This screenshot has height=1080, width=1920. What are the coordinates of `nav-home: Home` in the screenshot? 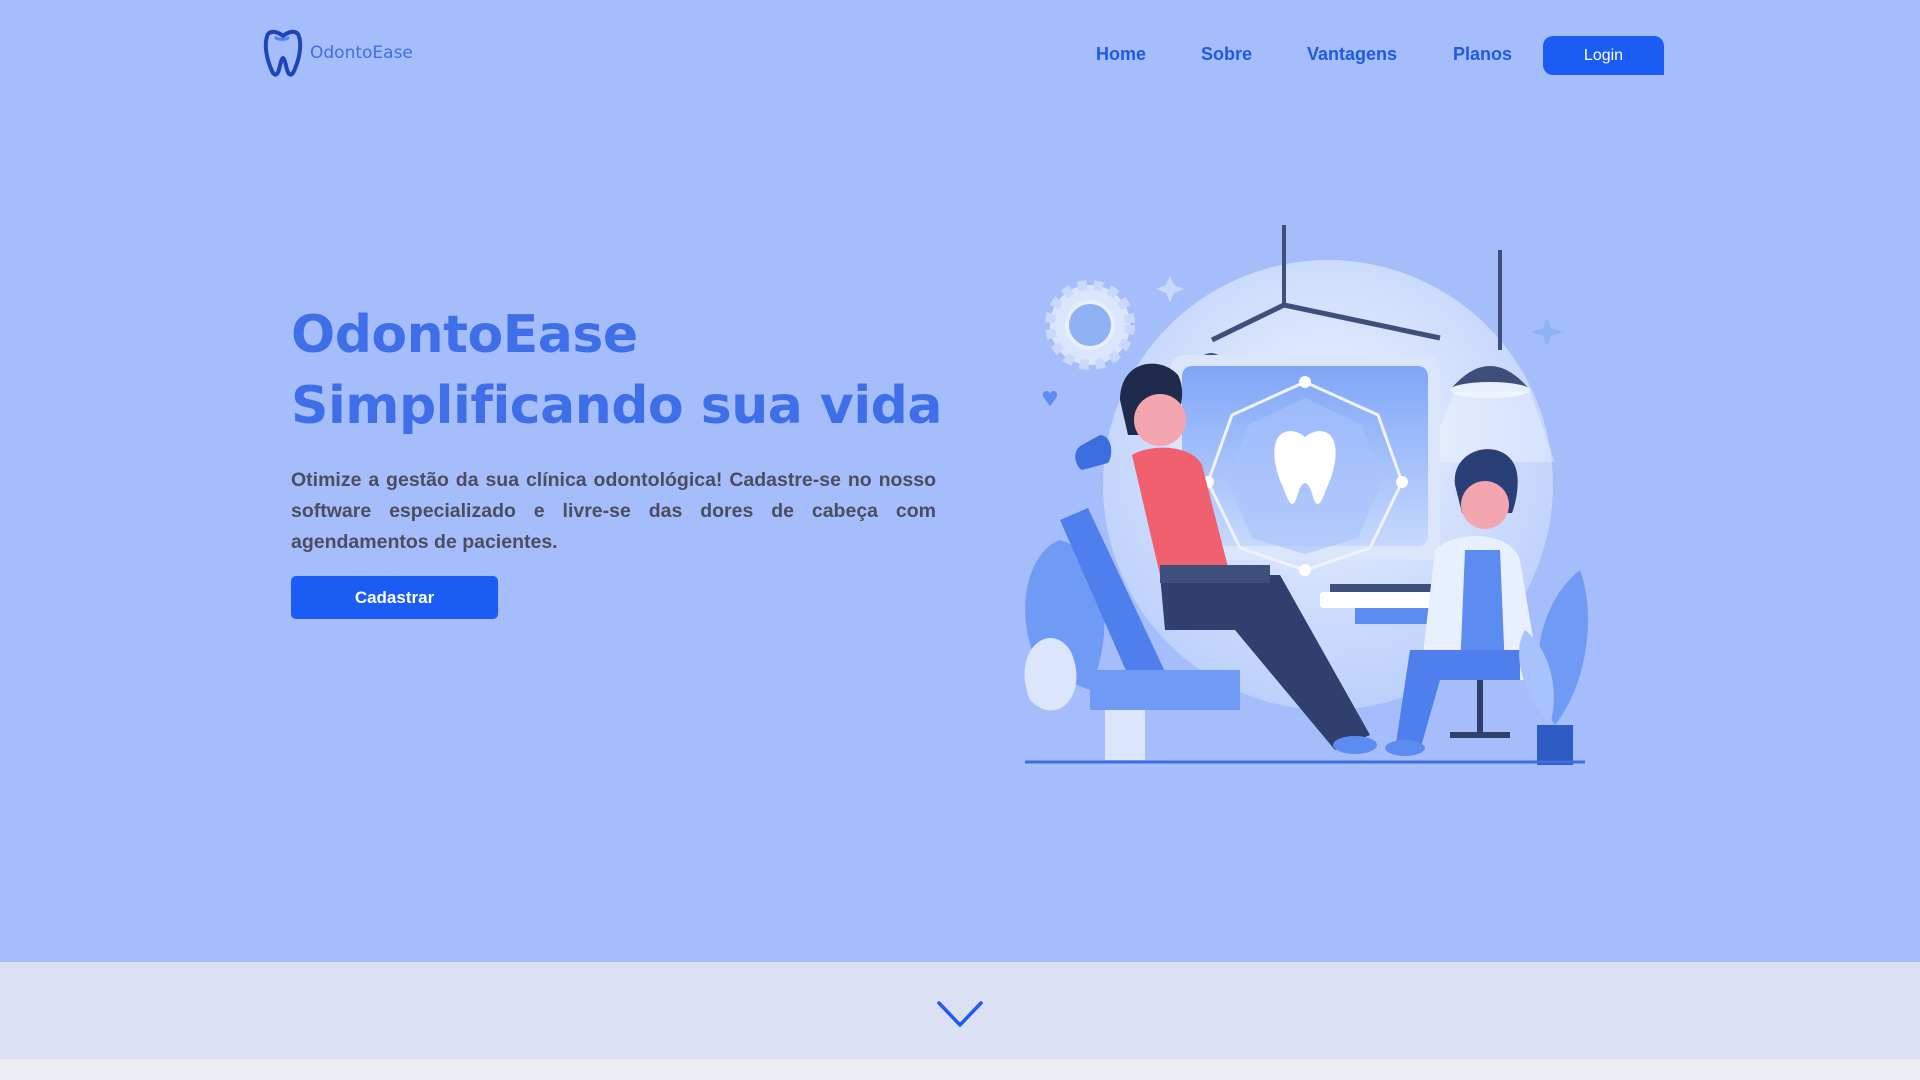 It's located at (1121, 54).